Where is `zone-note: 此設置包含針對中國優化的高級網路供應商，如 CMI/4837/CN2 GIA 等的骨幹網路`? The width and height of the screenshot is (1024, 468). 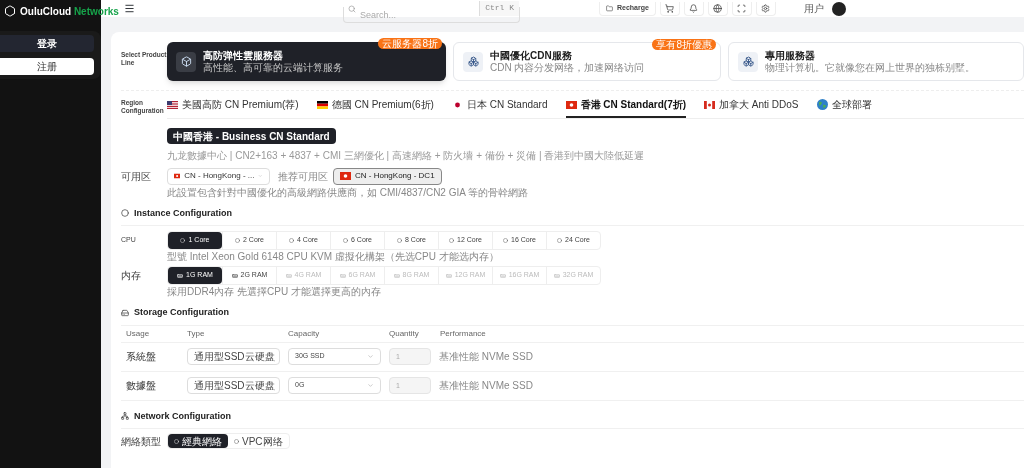 zone-note: 此設置包含針對中國優化的高級網路供應商，如 CMI/4837/CN2 GIA 等的骨幹網路 is located at coordinates (348, 192).